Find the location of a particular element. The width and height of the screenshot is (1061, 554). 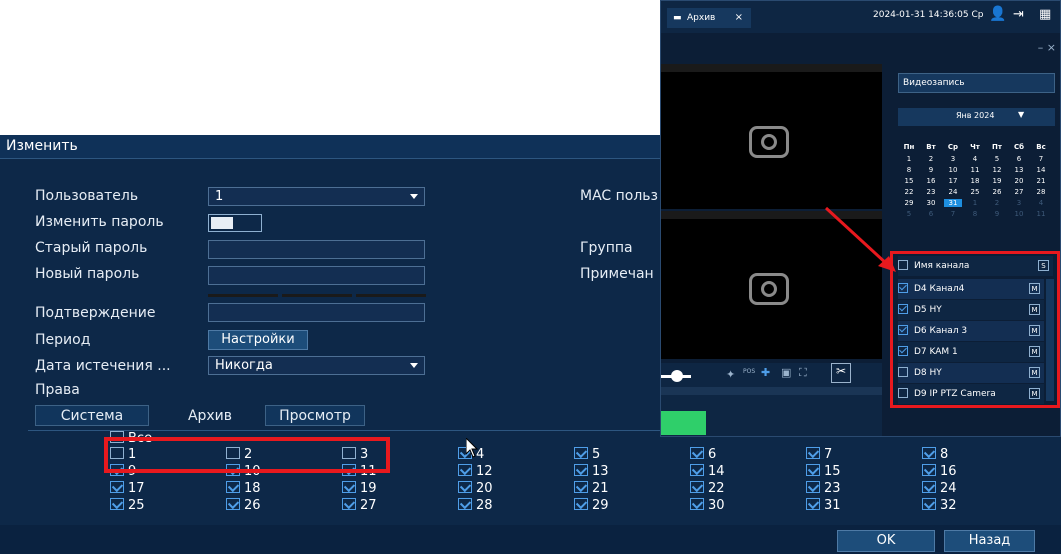

mouse-cursor-icon is located at coordinates (472, 448).